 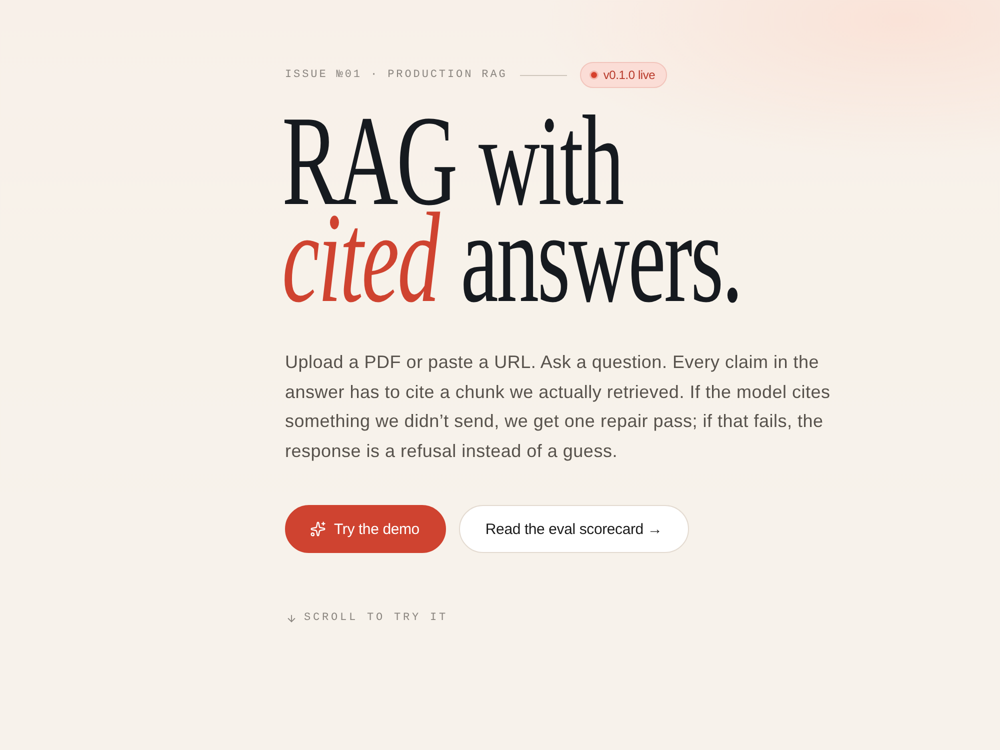 I want to click on live-dot-icon, so click(x=594, y=75).